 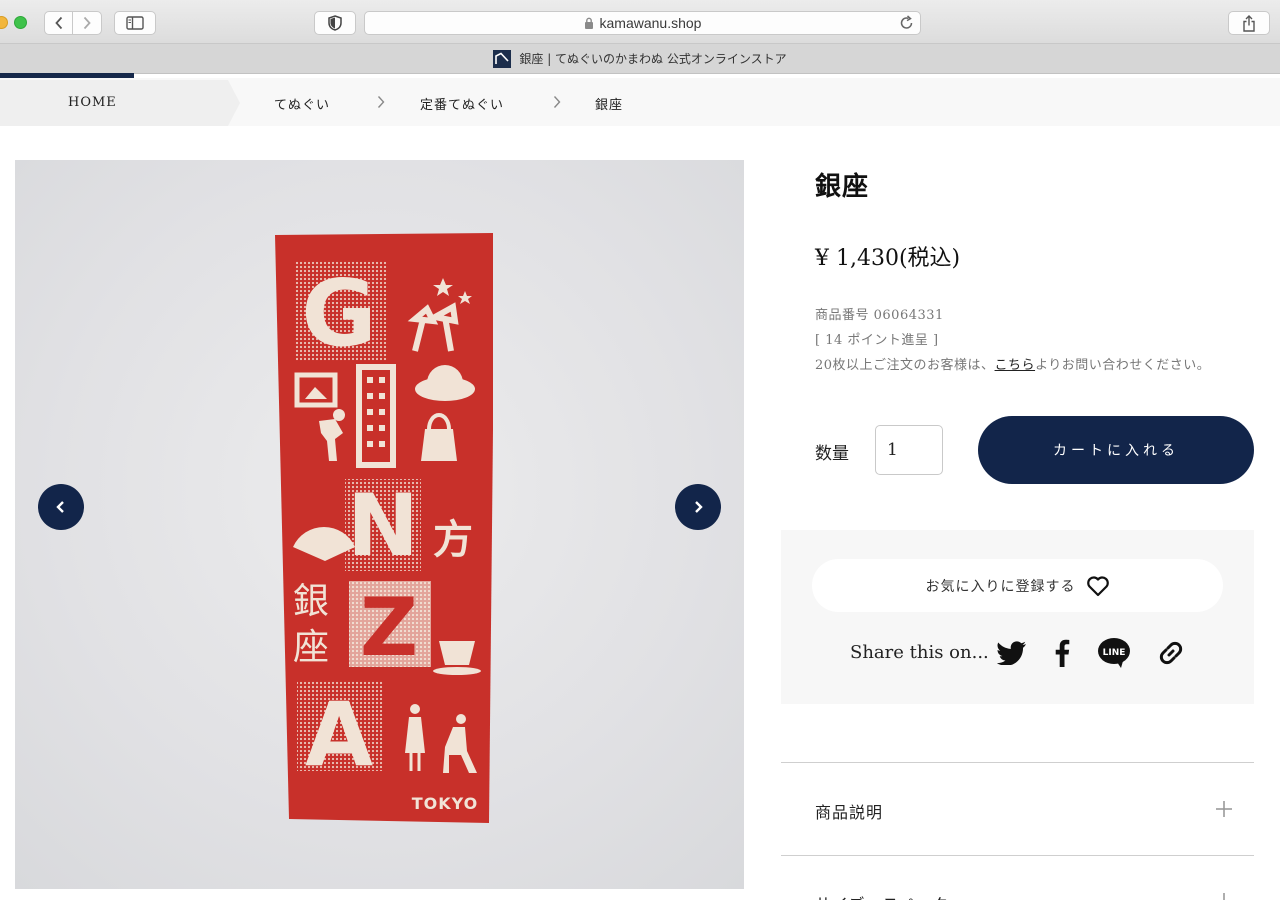 What do you see at coordinates (311, 647) in the screenshot?
I see `towel-kanji-za: 座` at bounding box center [311, 647].